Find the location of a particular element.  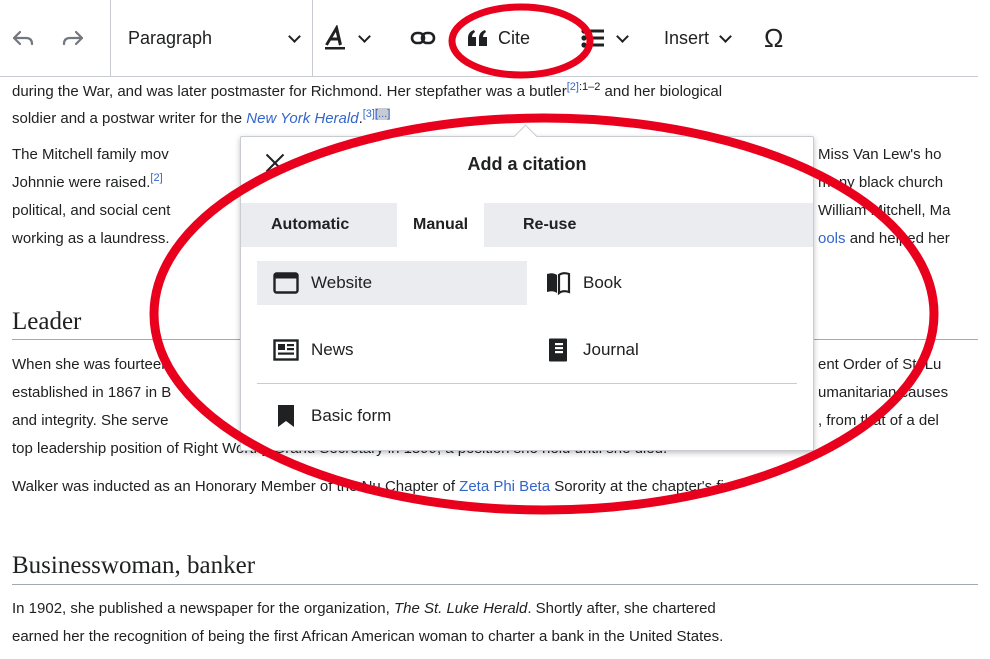

reference-tag: [...] is located at coordinates (382, 114).